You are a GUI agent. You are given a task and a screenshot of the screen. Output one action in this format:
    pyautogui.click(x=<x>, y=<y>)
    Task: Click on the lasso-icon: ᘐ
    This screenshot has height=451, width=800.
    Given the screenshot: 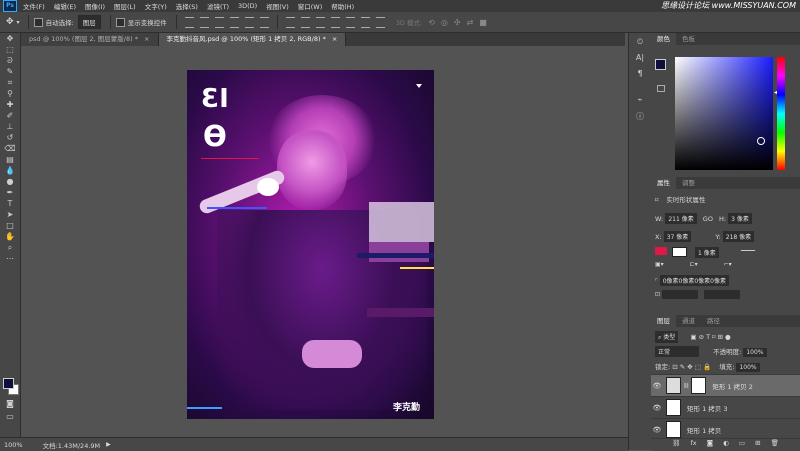 What is the action you would take?
    pyautogui.click(x=10, y=61)
    